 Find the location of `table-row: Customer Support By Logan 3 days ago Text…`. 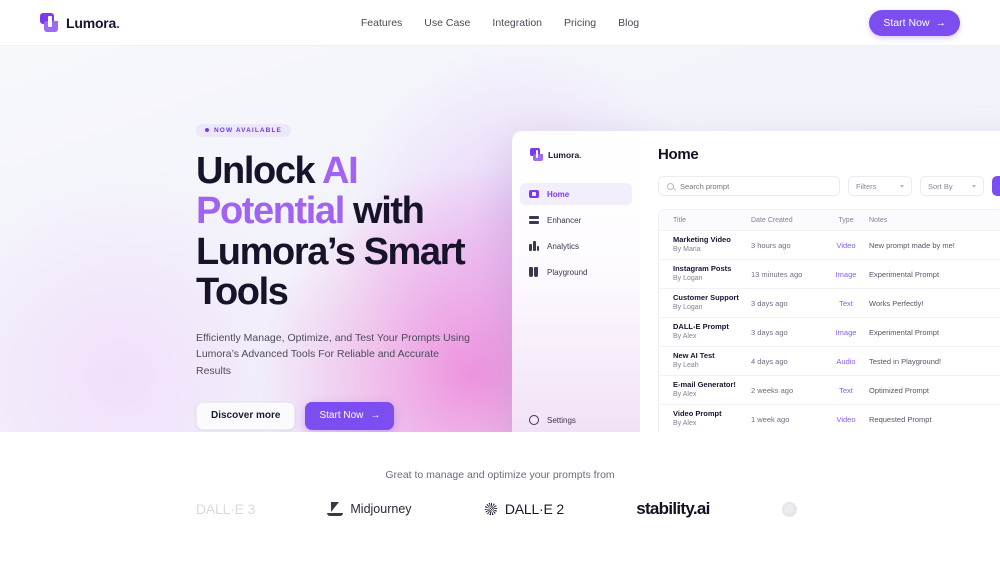

table-row: Customer Support By Logan 3 days ago Text… is located at coordinates (829, 303).